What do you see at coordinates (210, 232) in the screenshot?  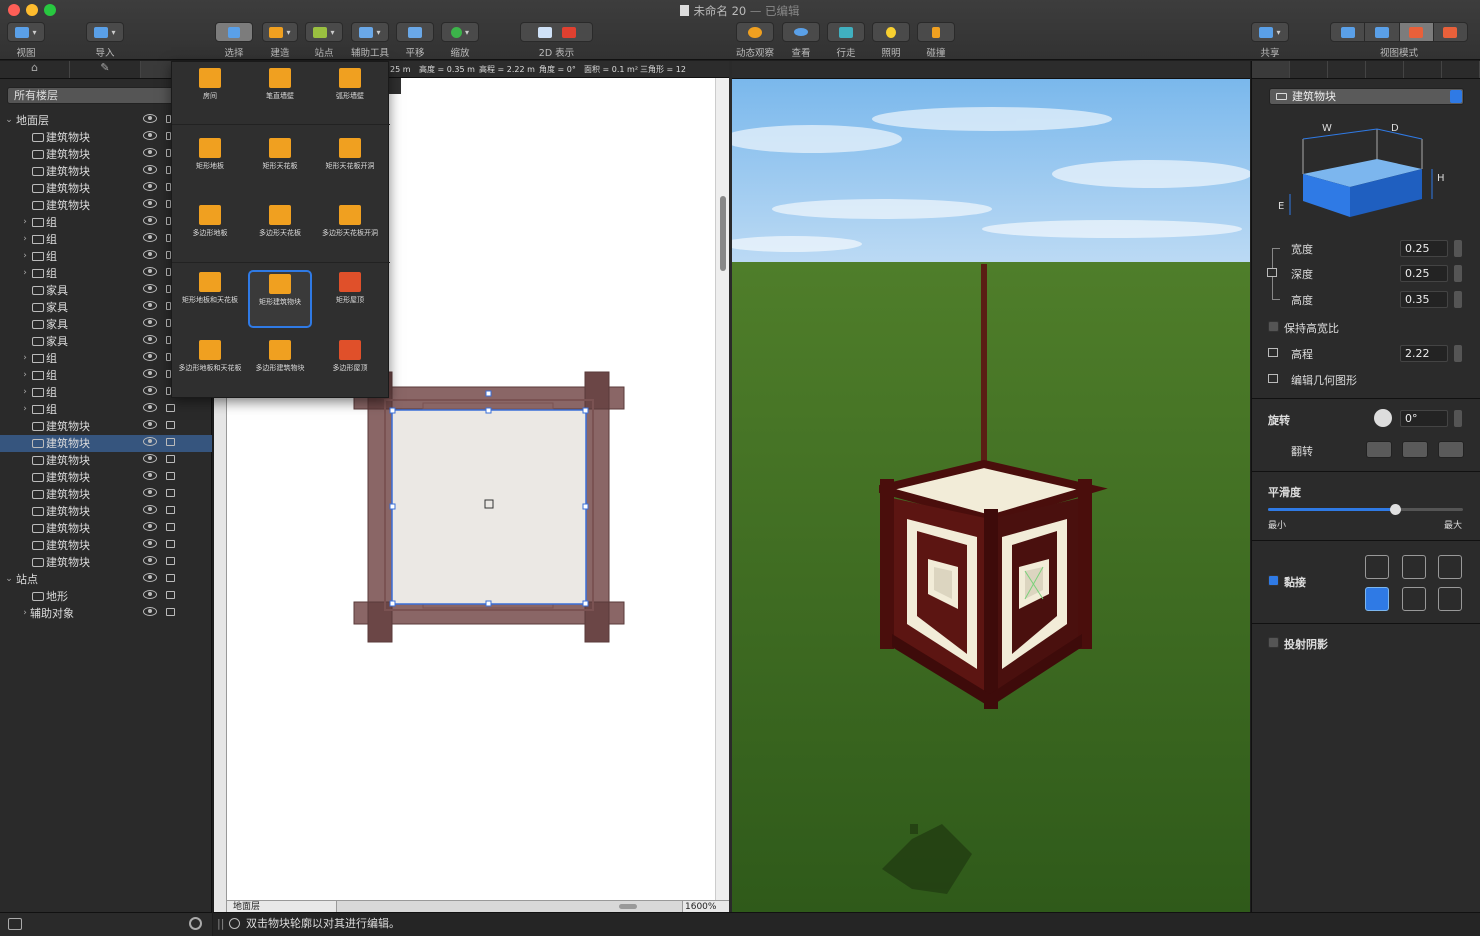 I see `palette-item: 多边形地板` at bounding box center [210, 232].